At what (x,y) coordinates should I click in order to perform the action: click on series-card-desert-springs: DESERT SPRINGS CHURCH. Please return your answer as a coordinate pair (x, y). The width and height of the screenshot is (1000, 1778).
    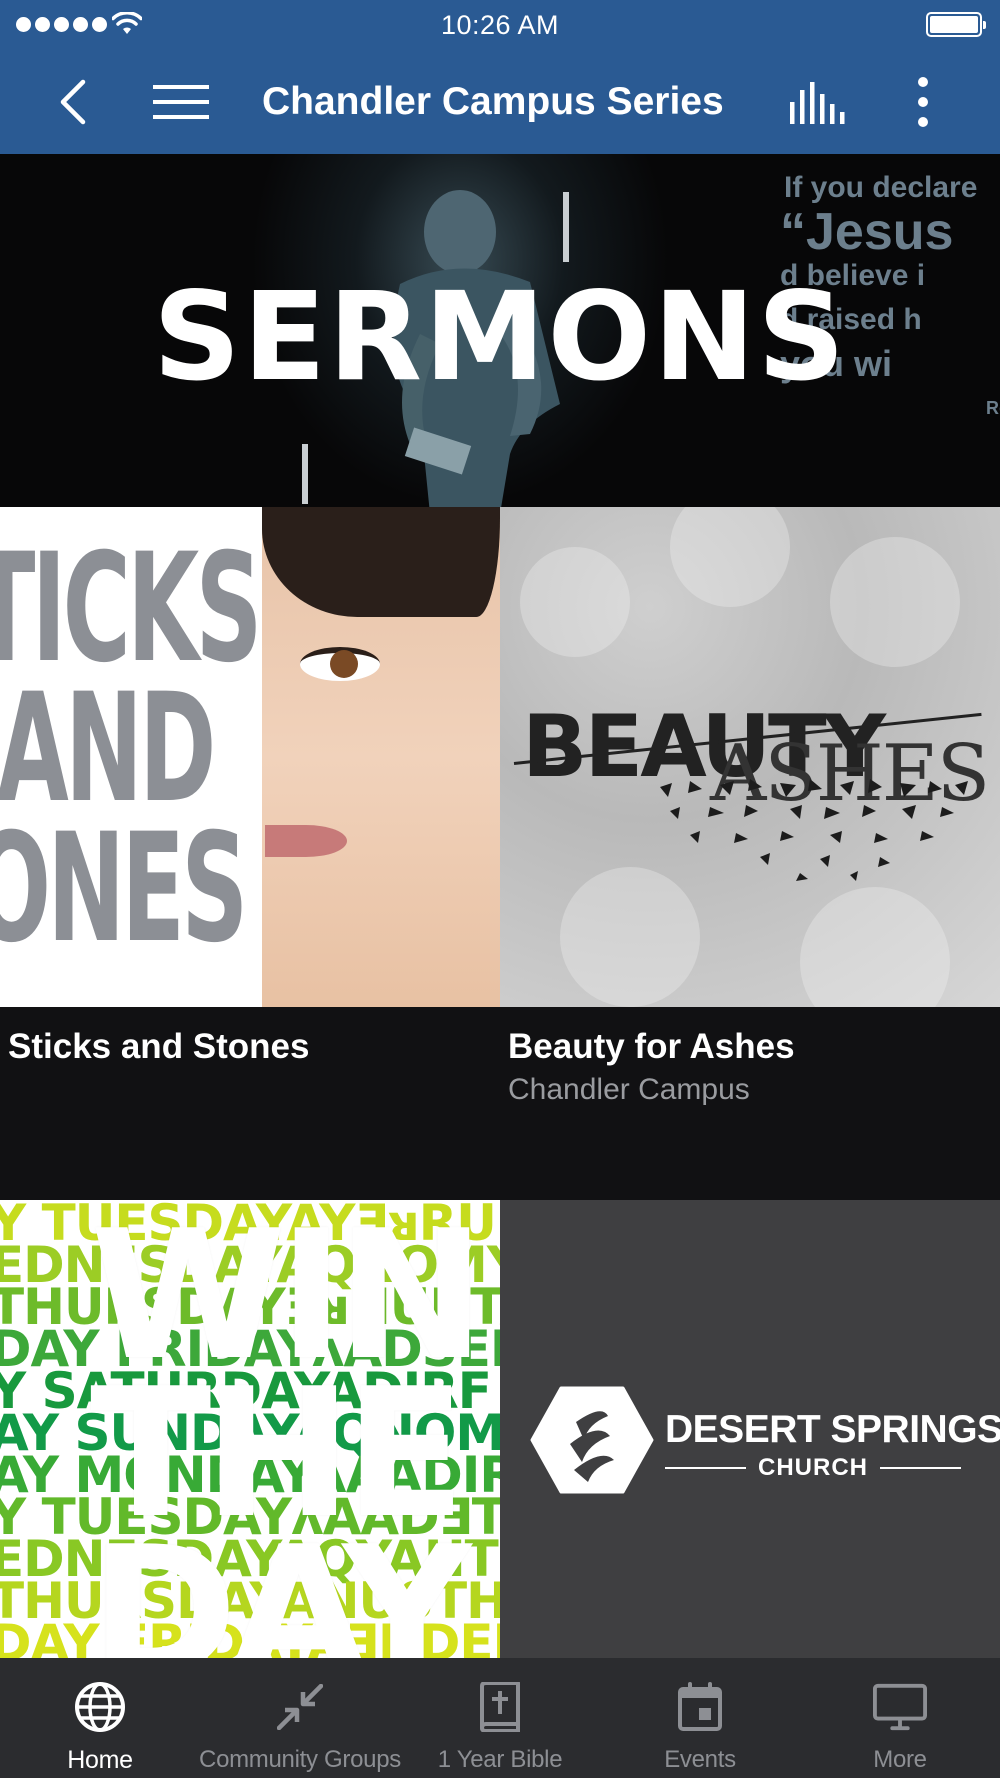
    Looking at the image, I should click on (750, 1430).